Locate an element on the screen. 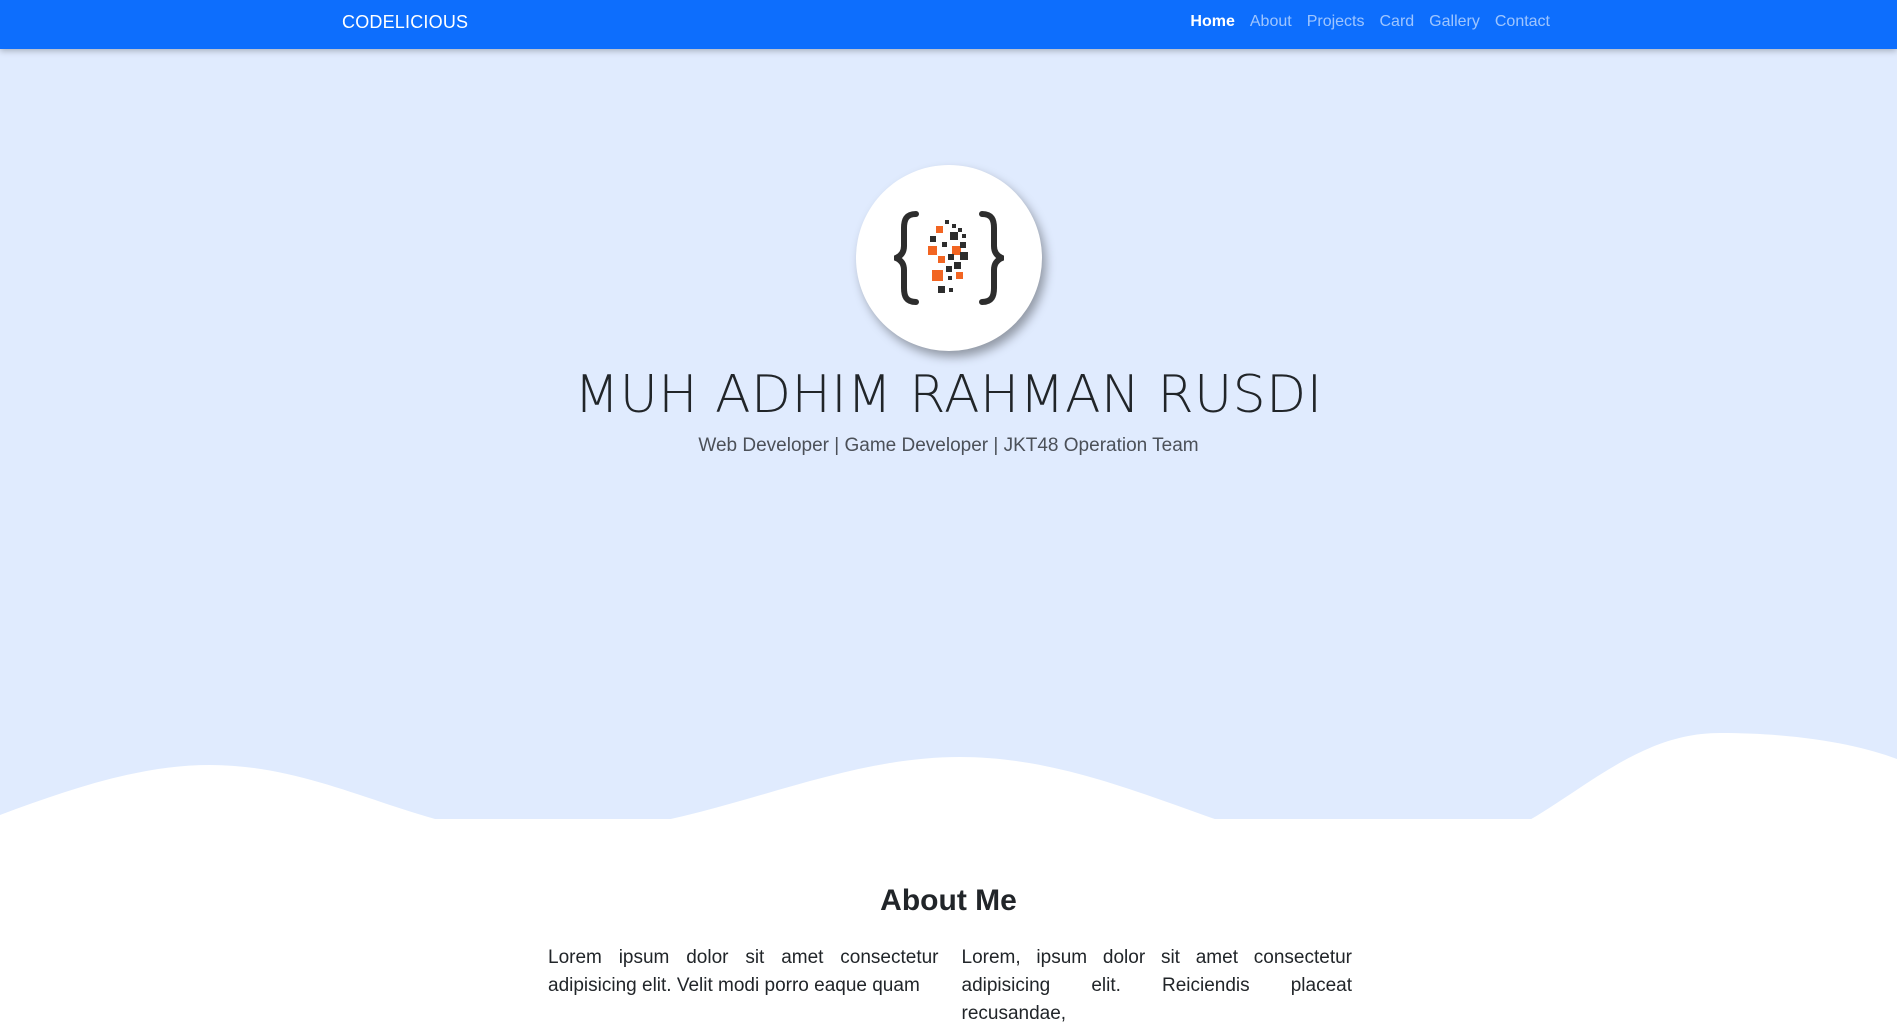 The height and width of the screenshot is (1028, 1897). nav-link-home: Home is located at coordinates (1212, 22).